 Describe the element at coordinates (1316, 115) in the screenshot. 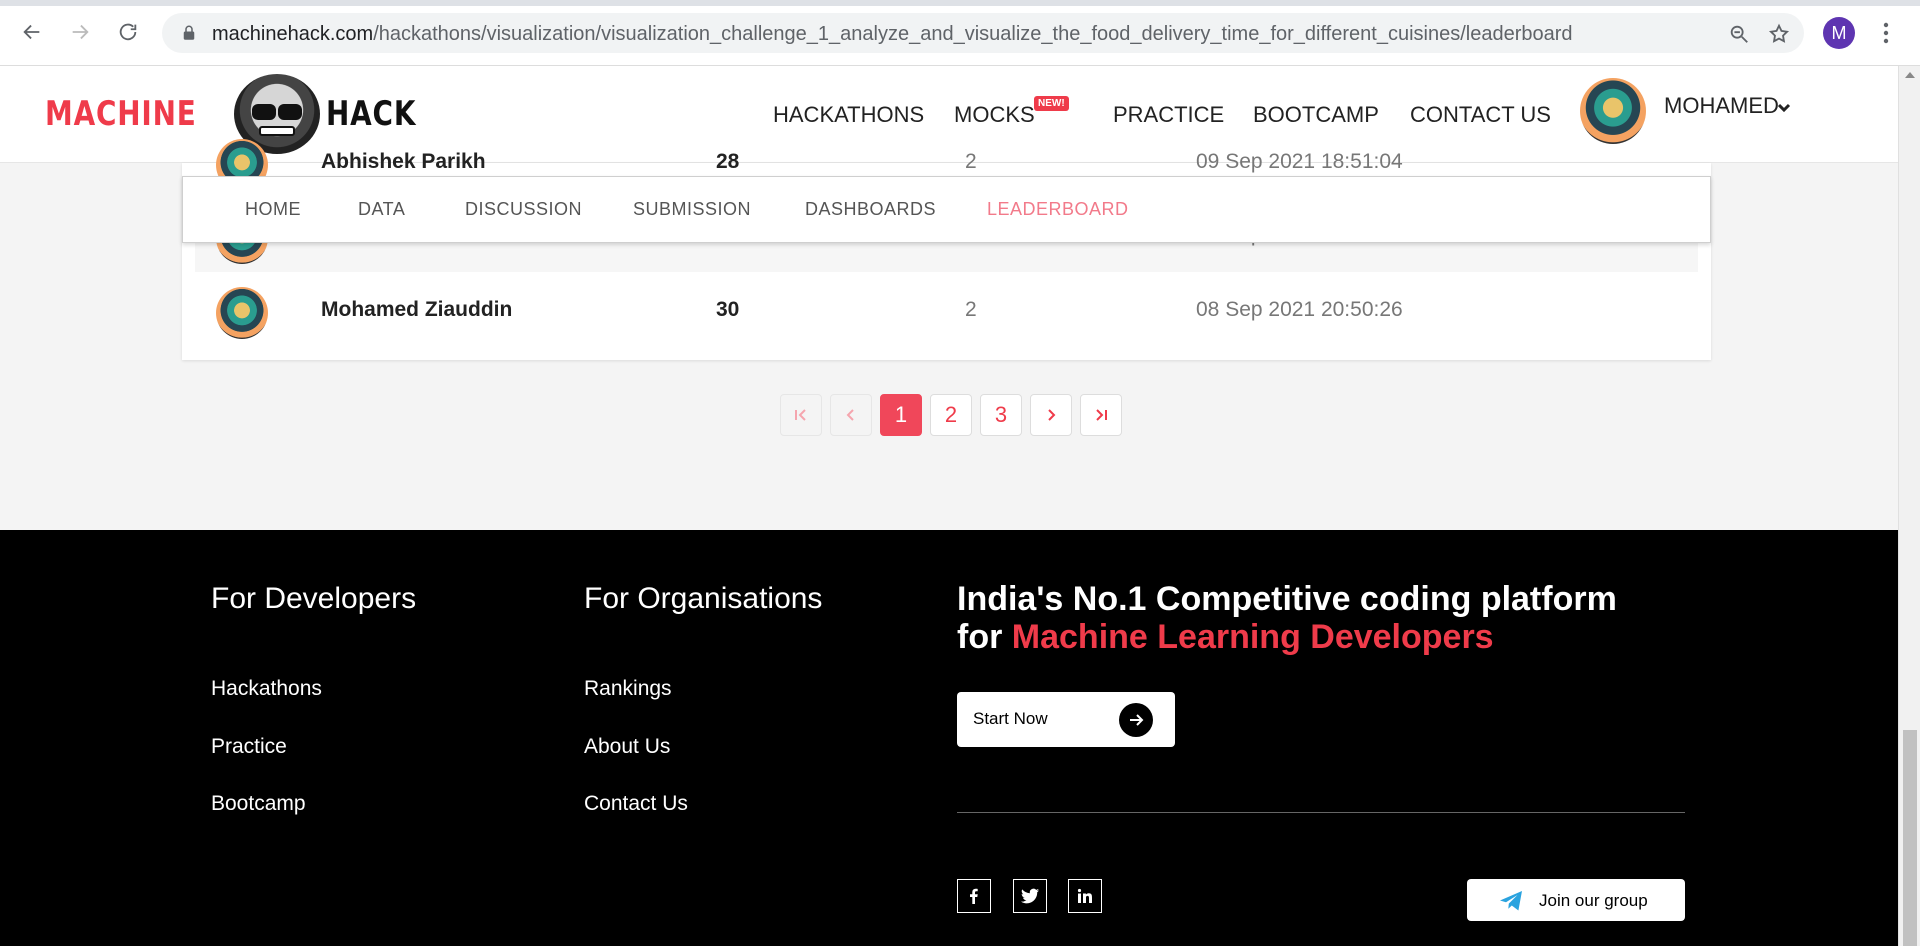

I see `nav-bootcamp: BOOTCAMP` at that location.